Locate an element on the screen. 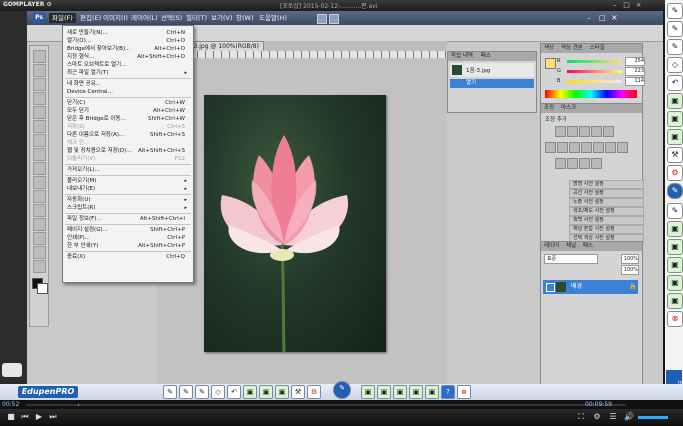 The height and width of the screenshot is (426, 683). crop-tool-icon is located at coordinates (39, 112).